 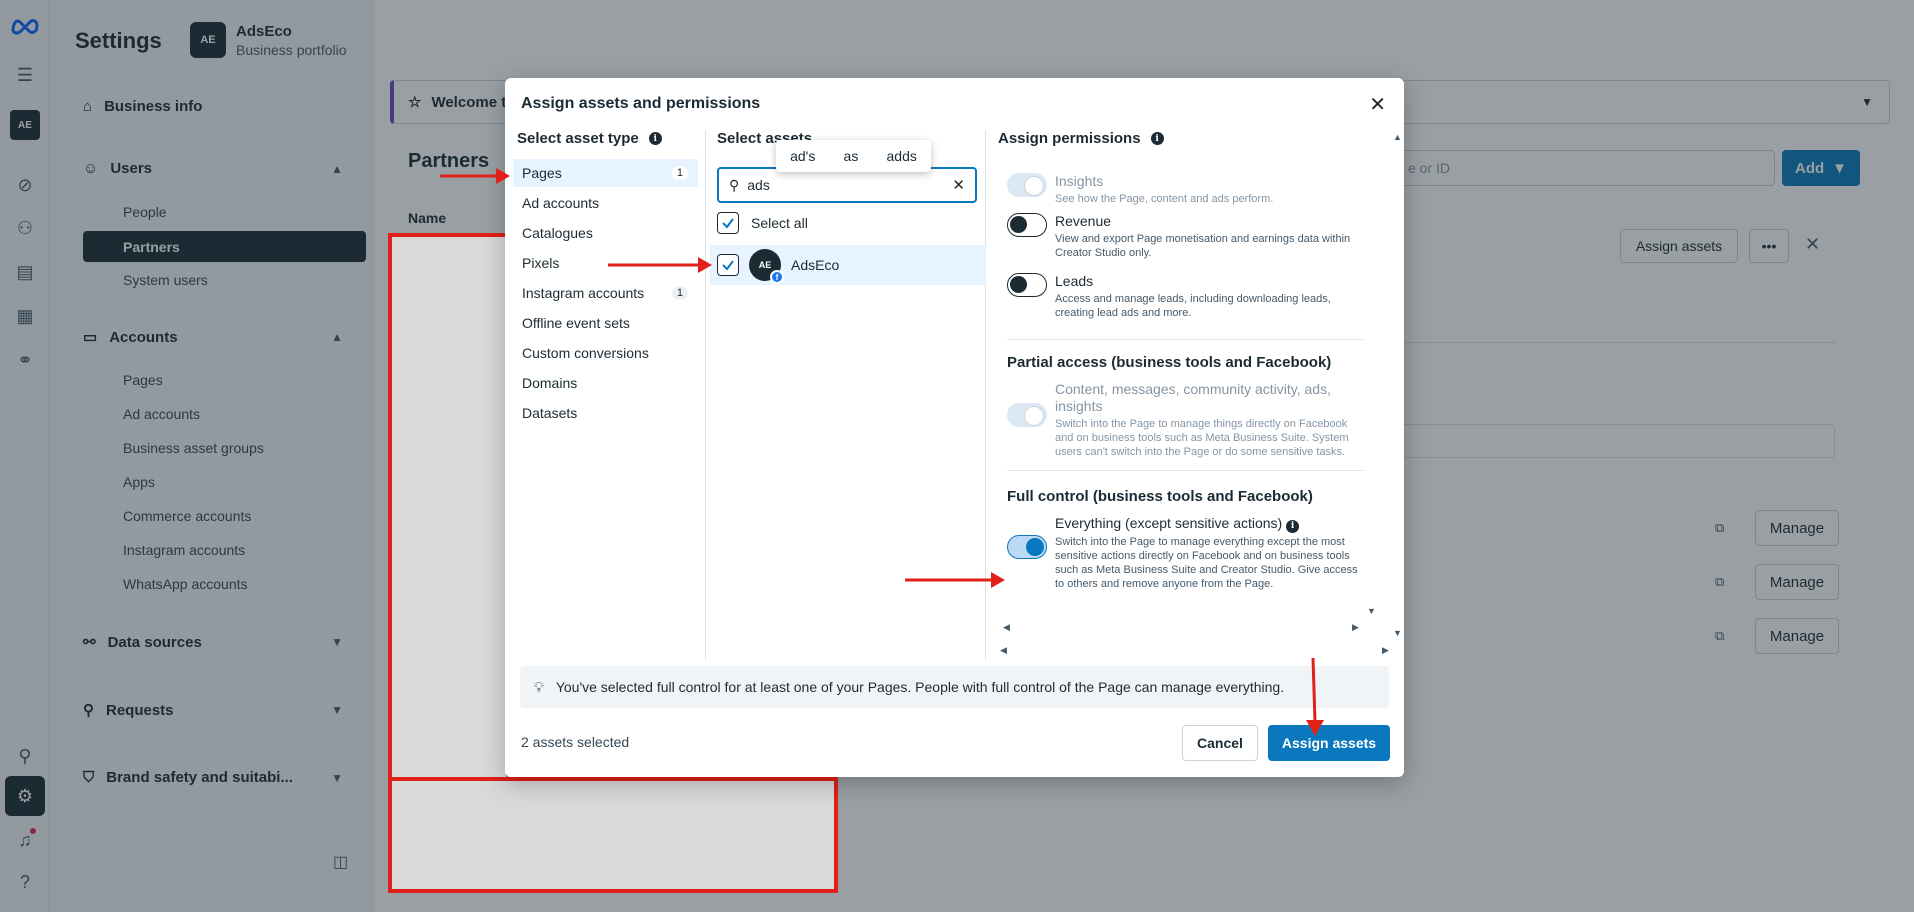 I want to click on inner-scroll-down-icon: ▼, so click(x=1371, y=611).